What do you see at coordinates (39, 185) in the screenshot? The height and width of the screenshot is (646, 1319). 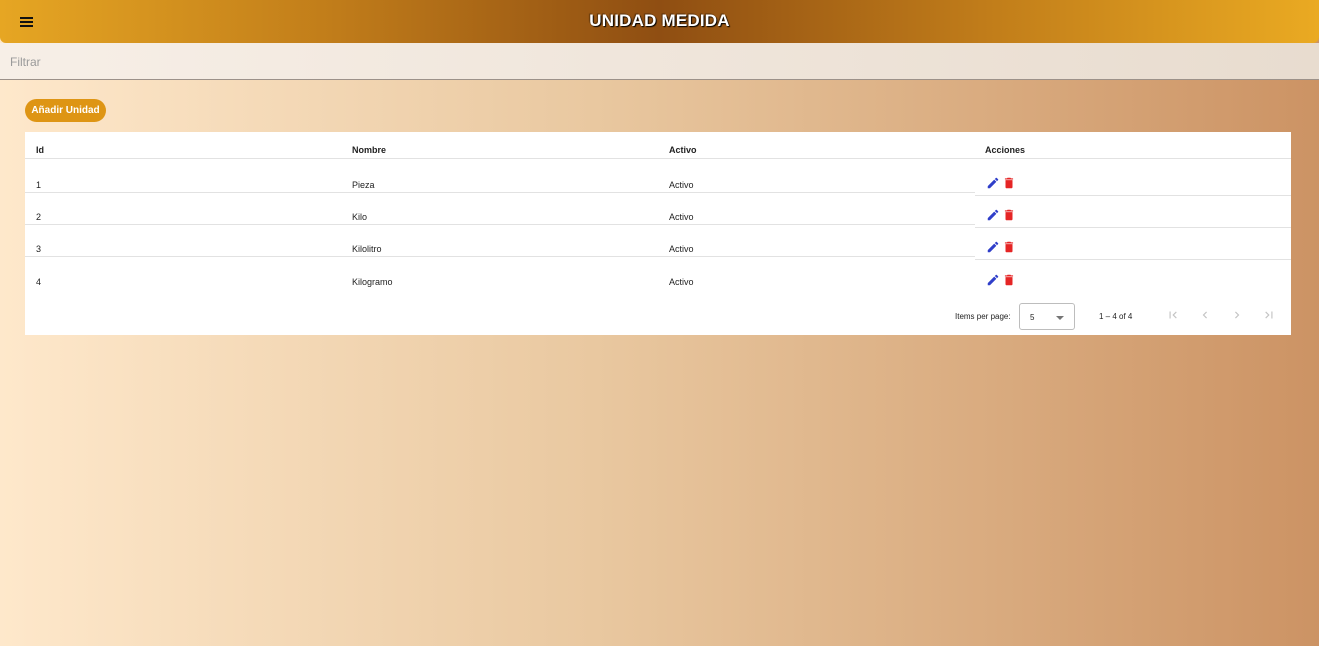 I see `cell-id: 1` at bounding box center [39, 185].